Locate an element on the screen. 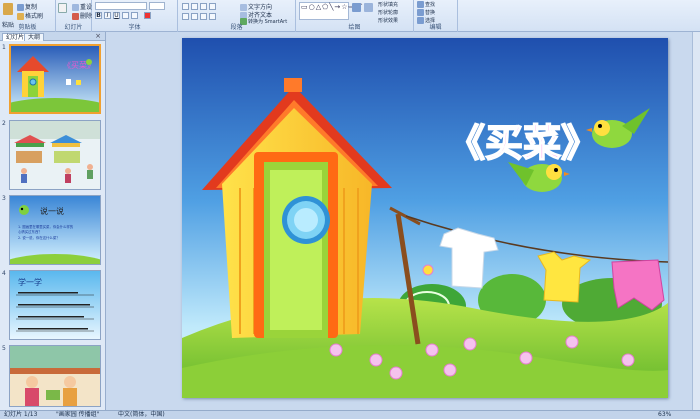 The height and width of the screenshot is (419, 700). thumb-number: 5 is located at coordinates (4, 348).